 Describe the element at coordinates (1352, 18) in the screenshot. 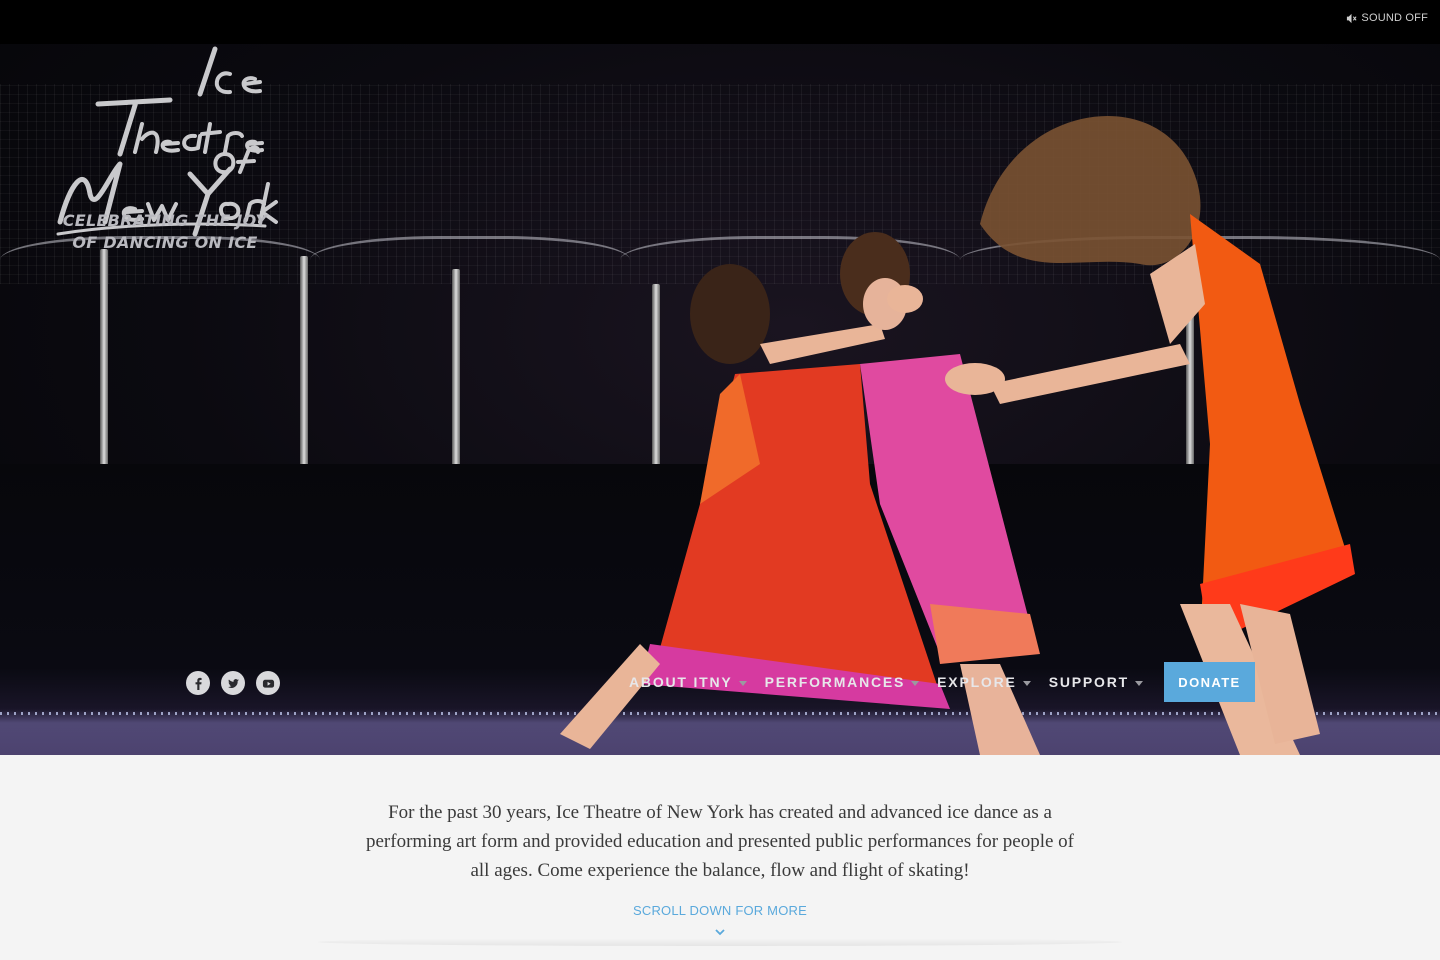

I see `muted-speaker-icon` at that location.